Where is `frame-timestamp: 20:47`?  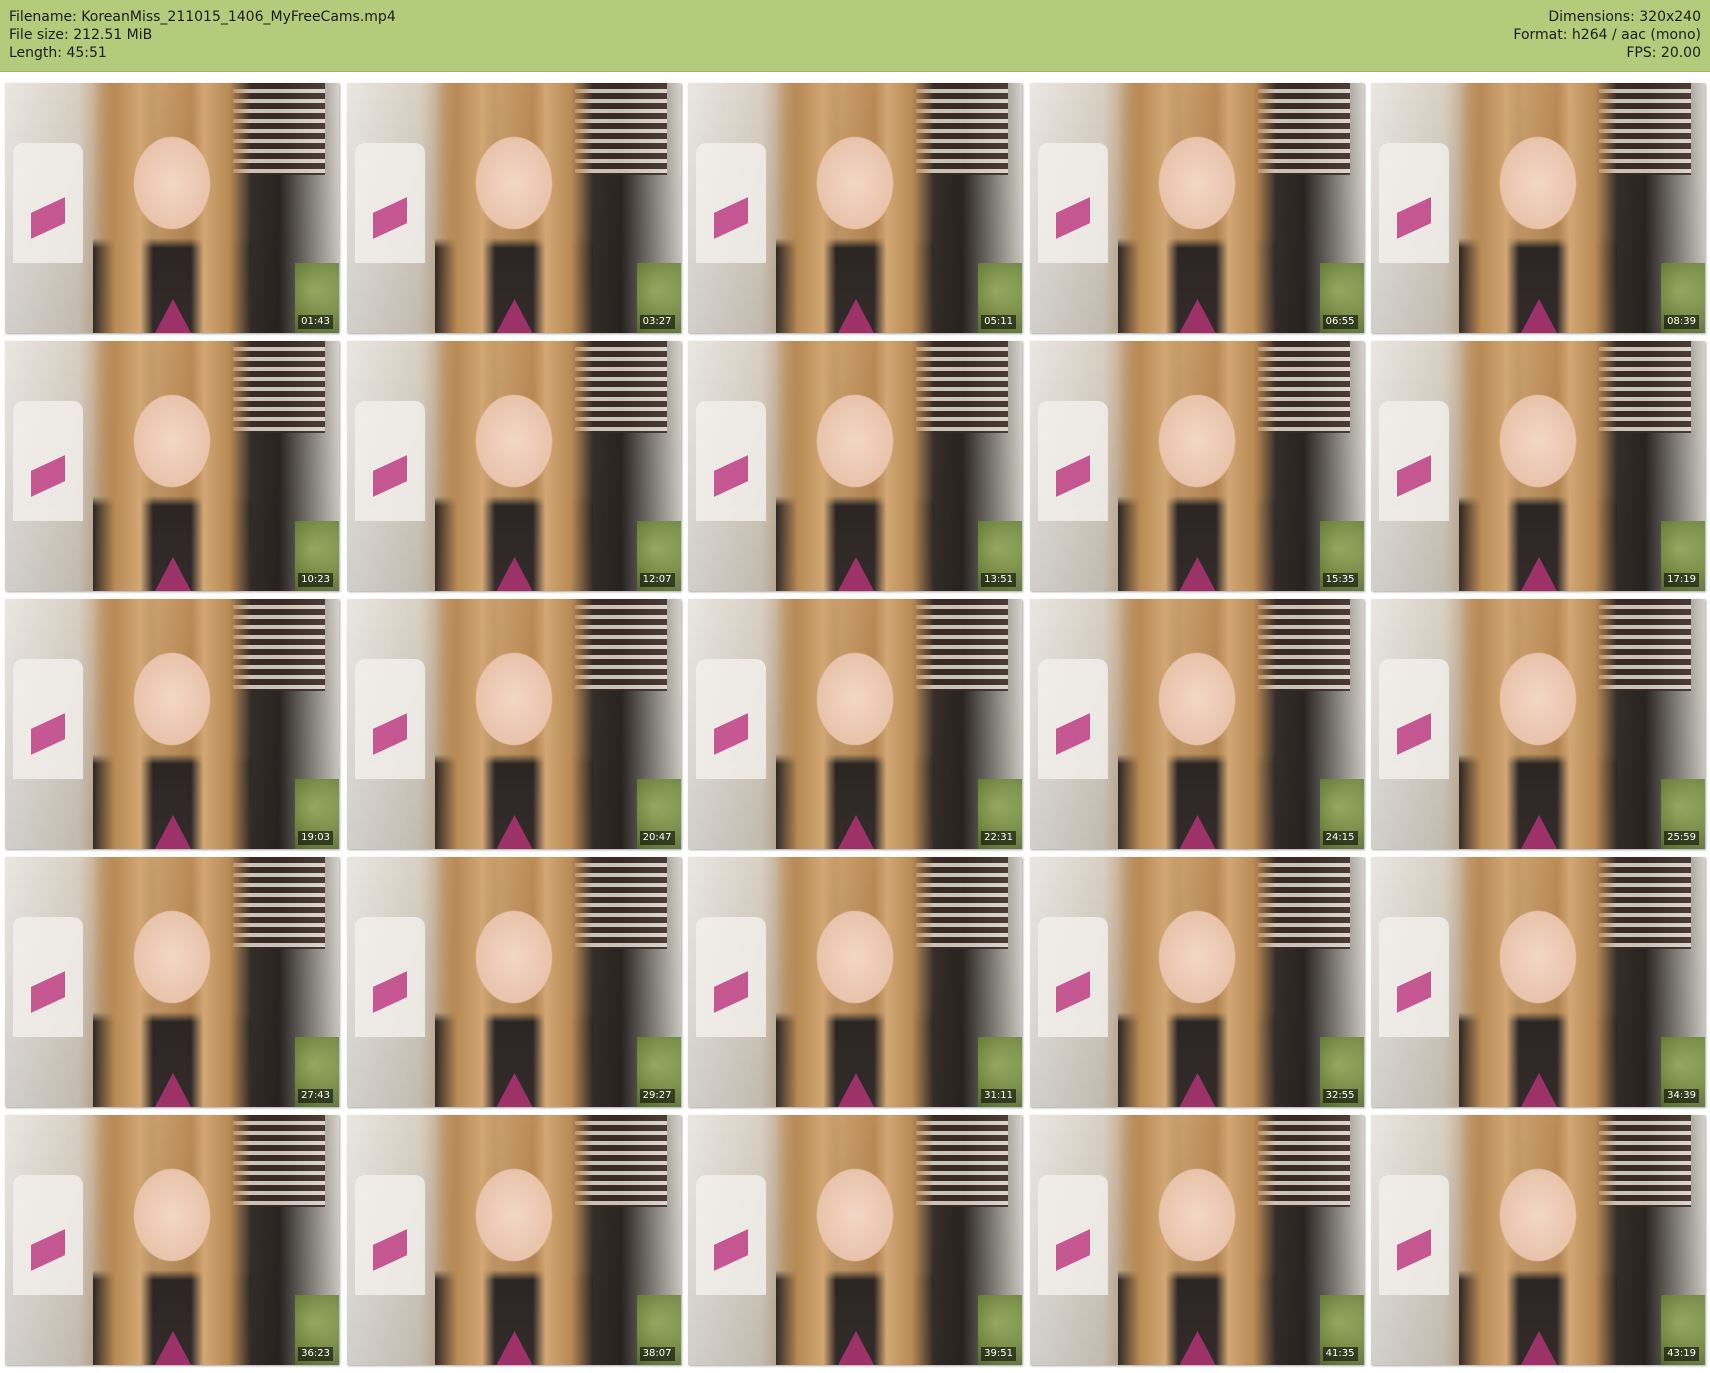
frame-timestamp: 20:47 is located at coordinates (657, 838).